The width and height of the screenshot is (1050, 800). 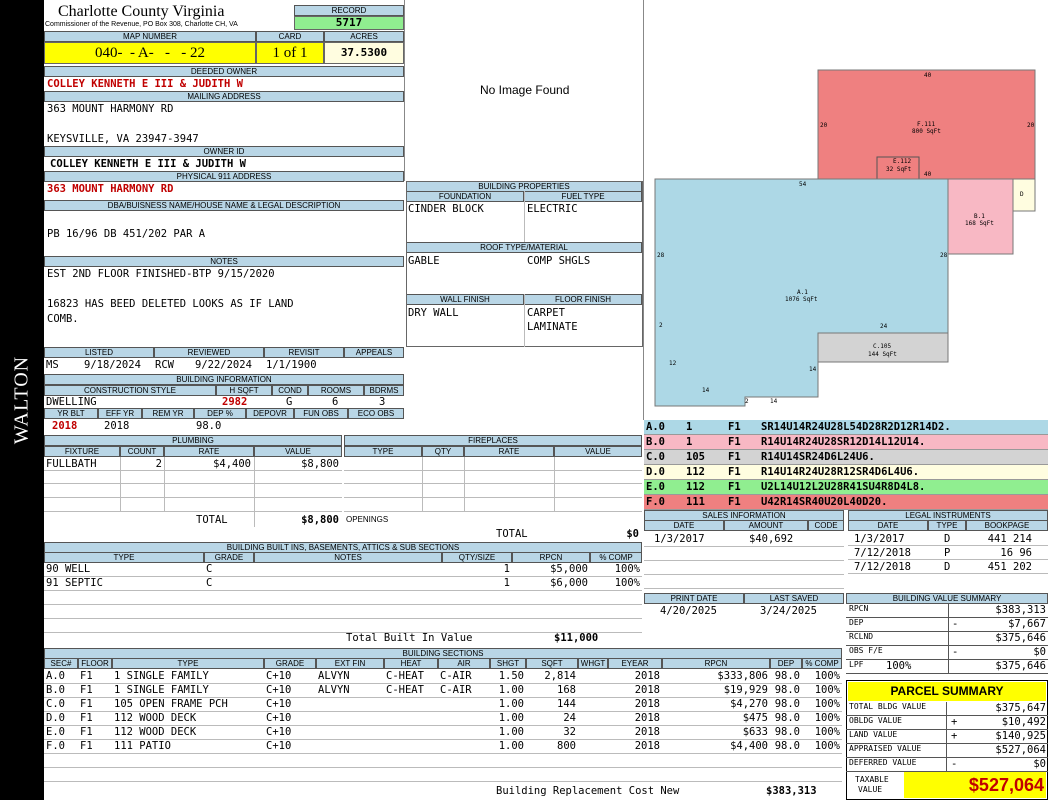 What do you see at coordinates (509, 451) in the screenshot?
I see `fireplace-rate-header: RATE` at bounding box center [509, 451].